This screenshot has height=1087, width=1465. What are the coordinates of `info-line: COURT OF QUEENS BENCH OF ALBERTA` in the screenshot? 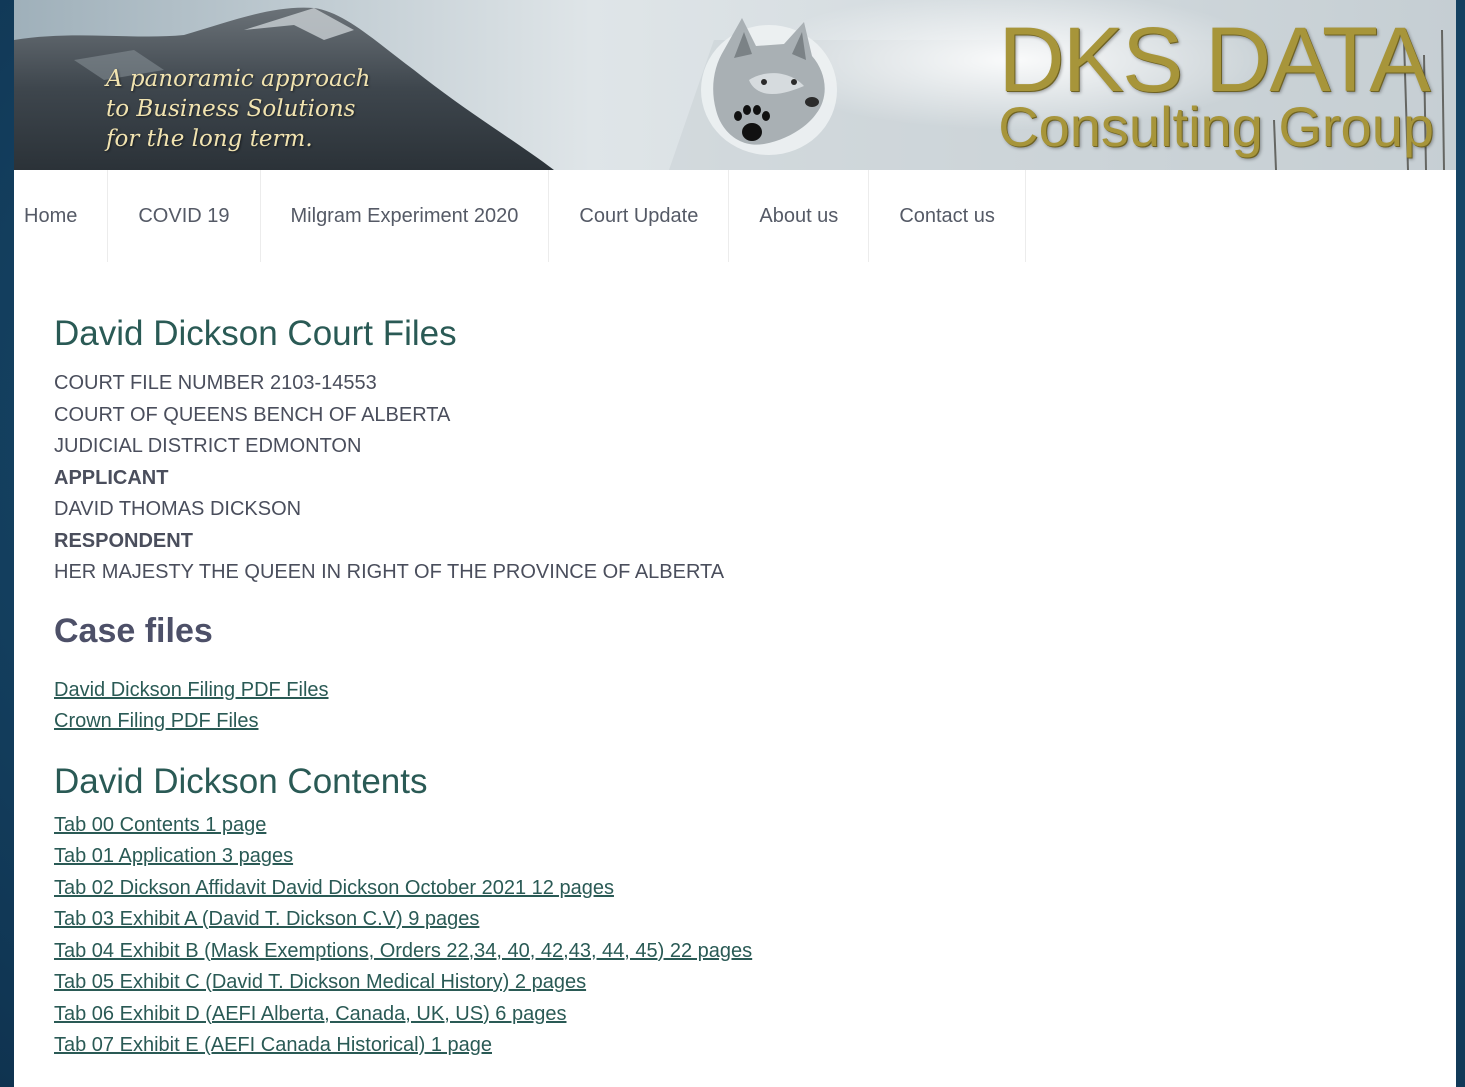 It's located at (252, 414).